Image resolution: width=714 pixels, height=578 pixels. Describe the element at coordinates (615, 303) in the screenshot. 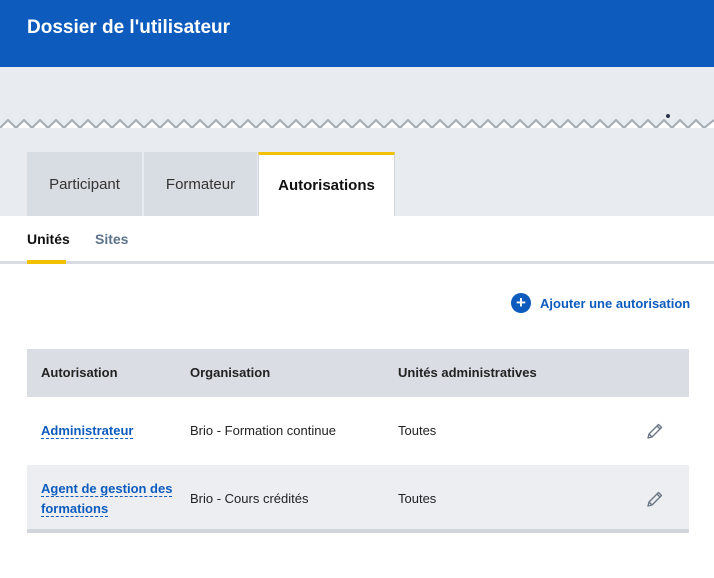

I see `add-authorization-label: Ajouter une autorisation` at that location.